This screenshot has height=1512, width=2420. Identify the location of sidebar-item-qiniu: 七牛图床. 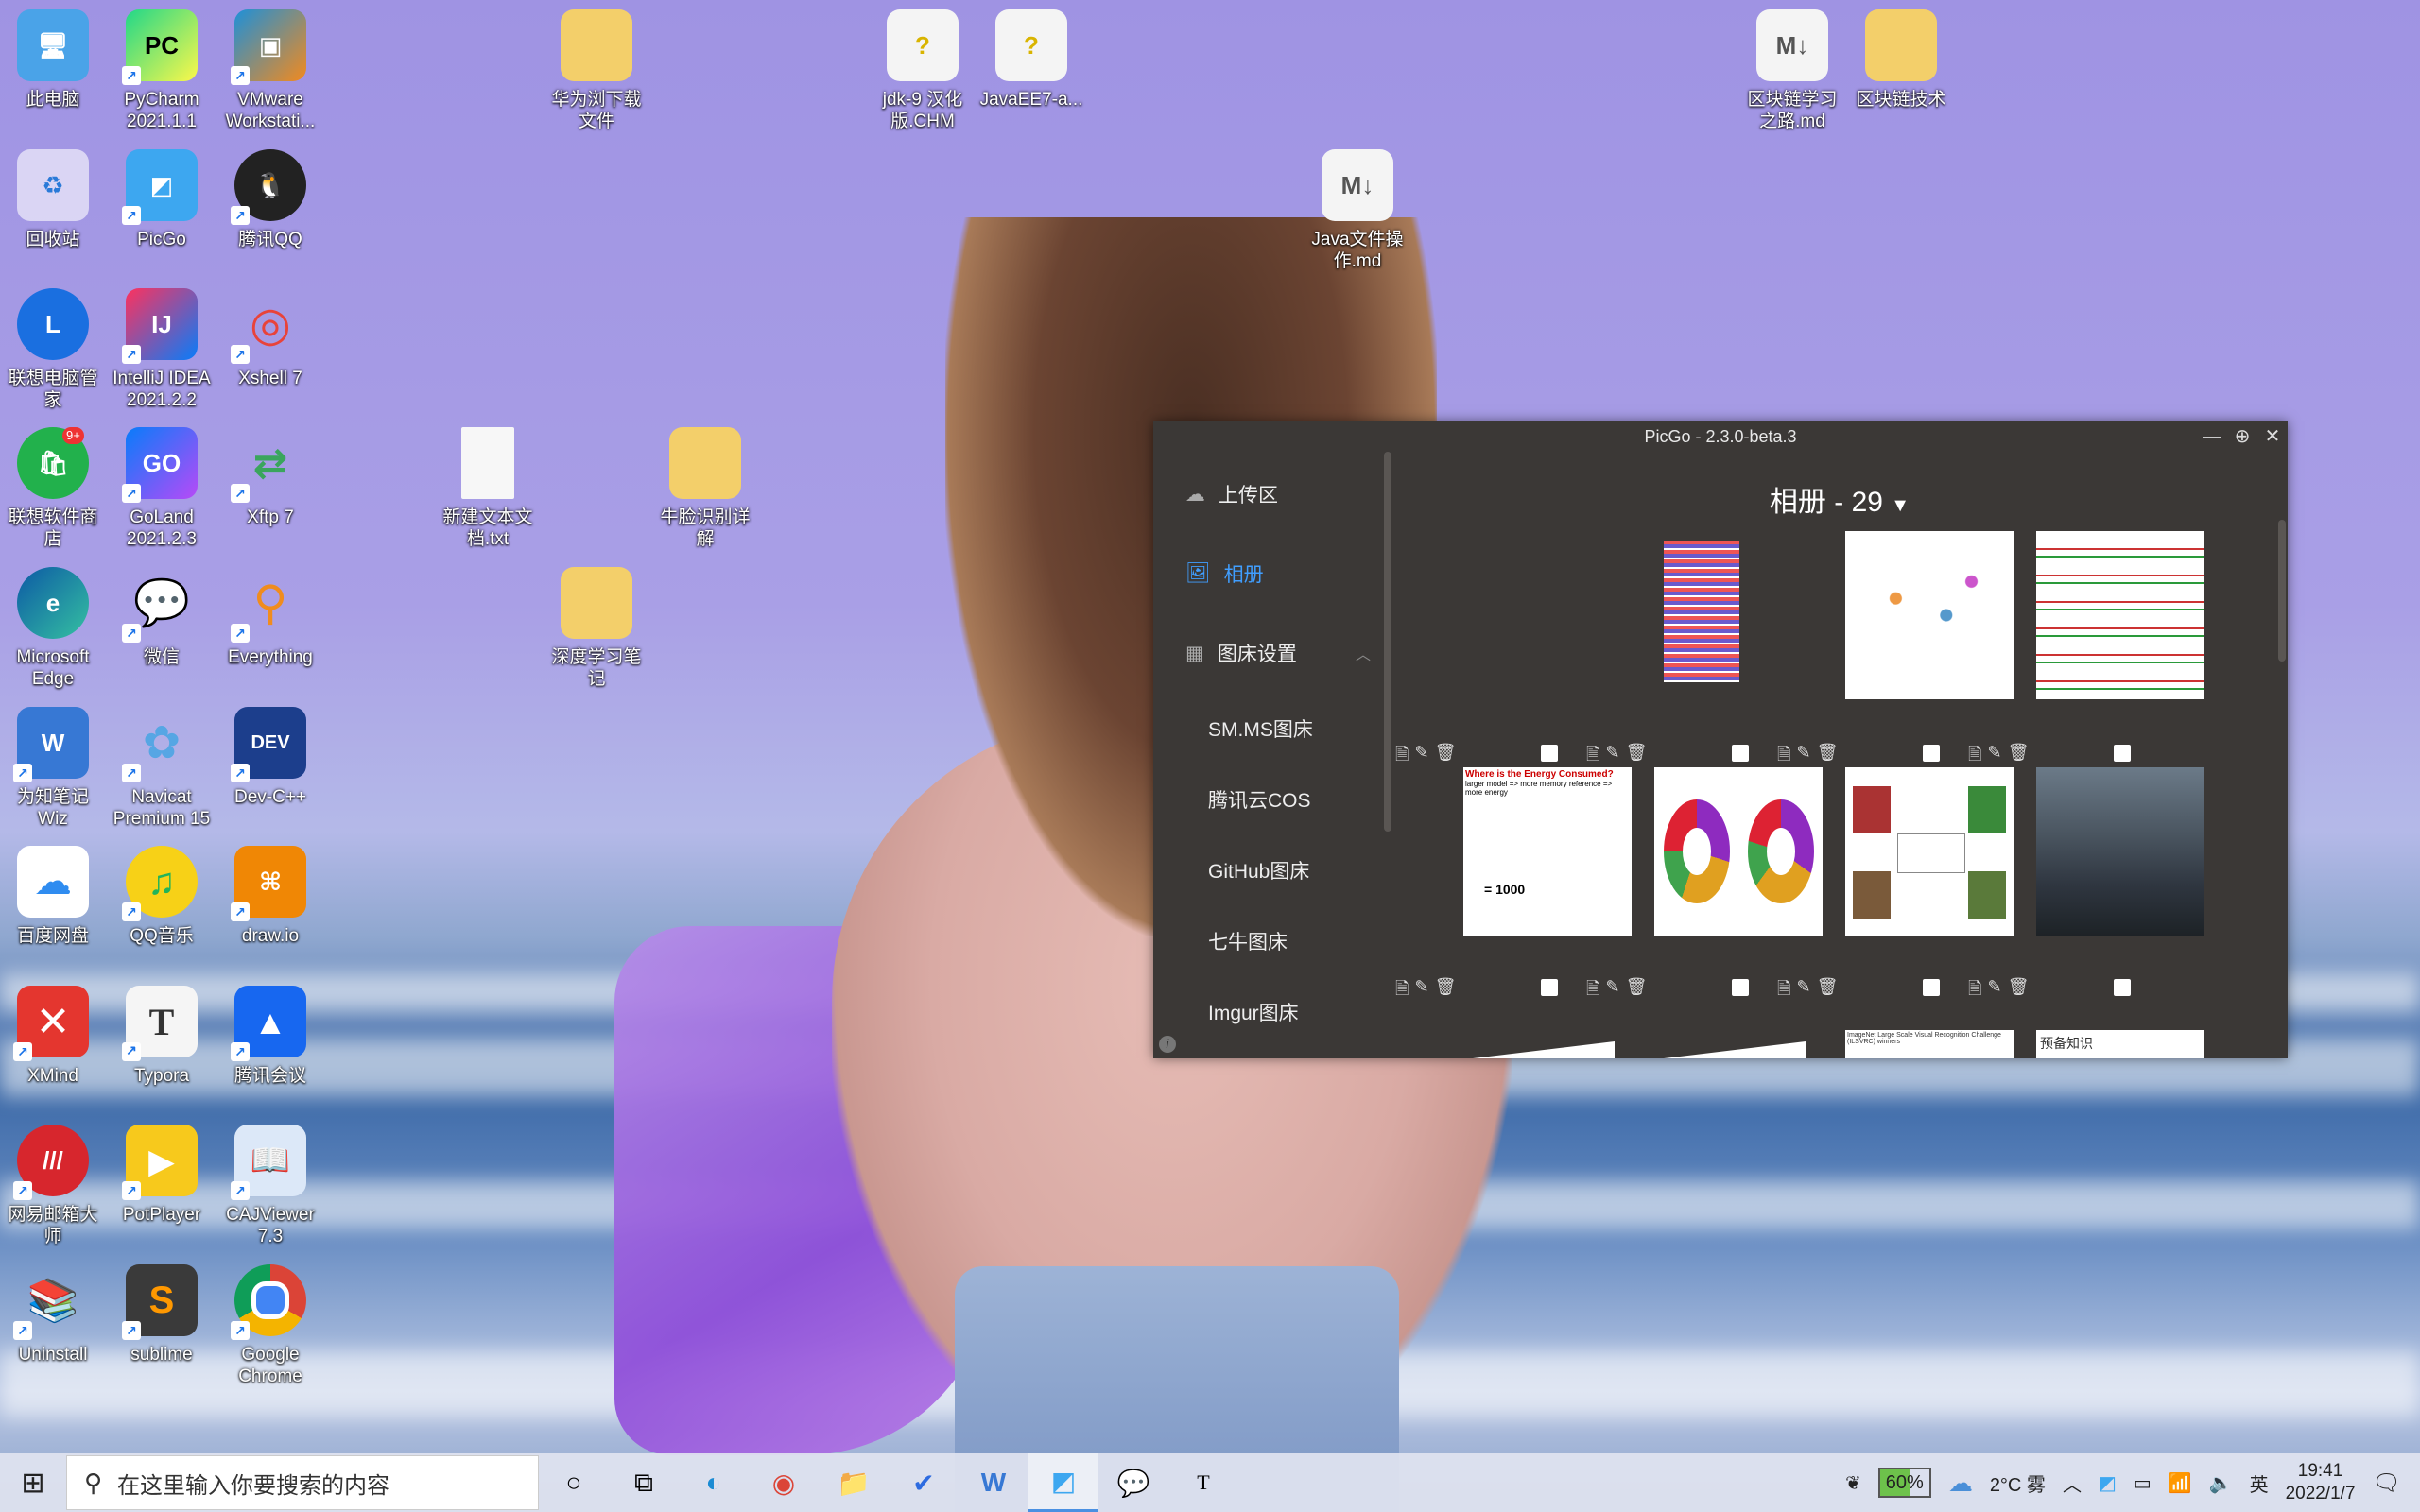
(1248, 941).